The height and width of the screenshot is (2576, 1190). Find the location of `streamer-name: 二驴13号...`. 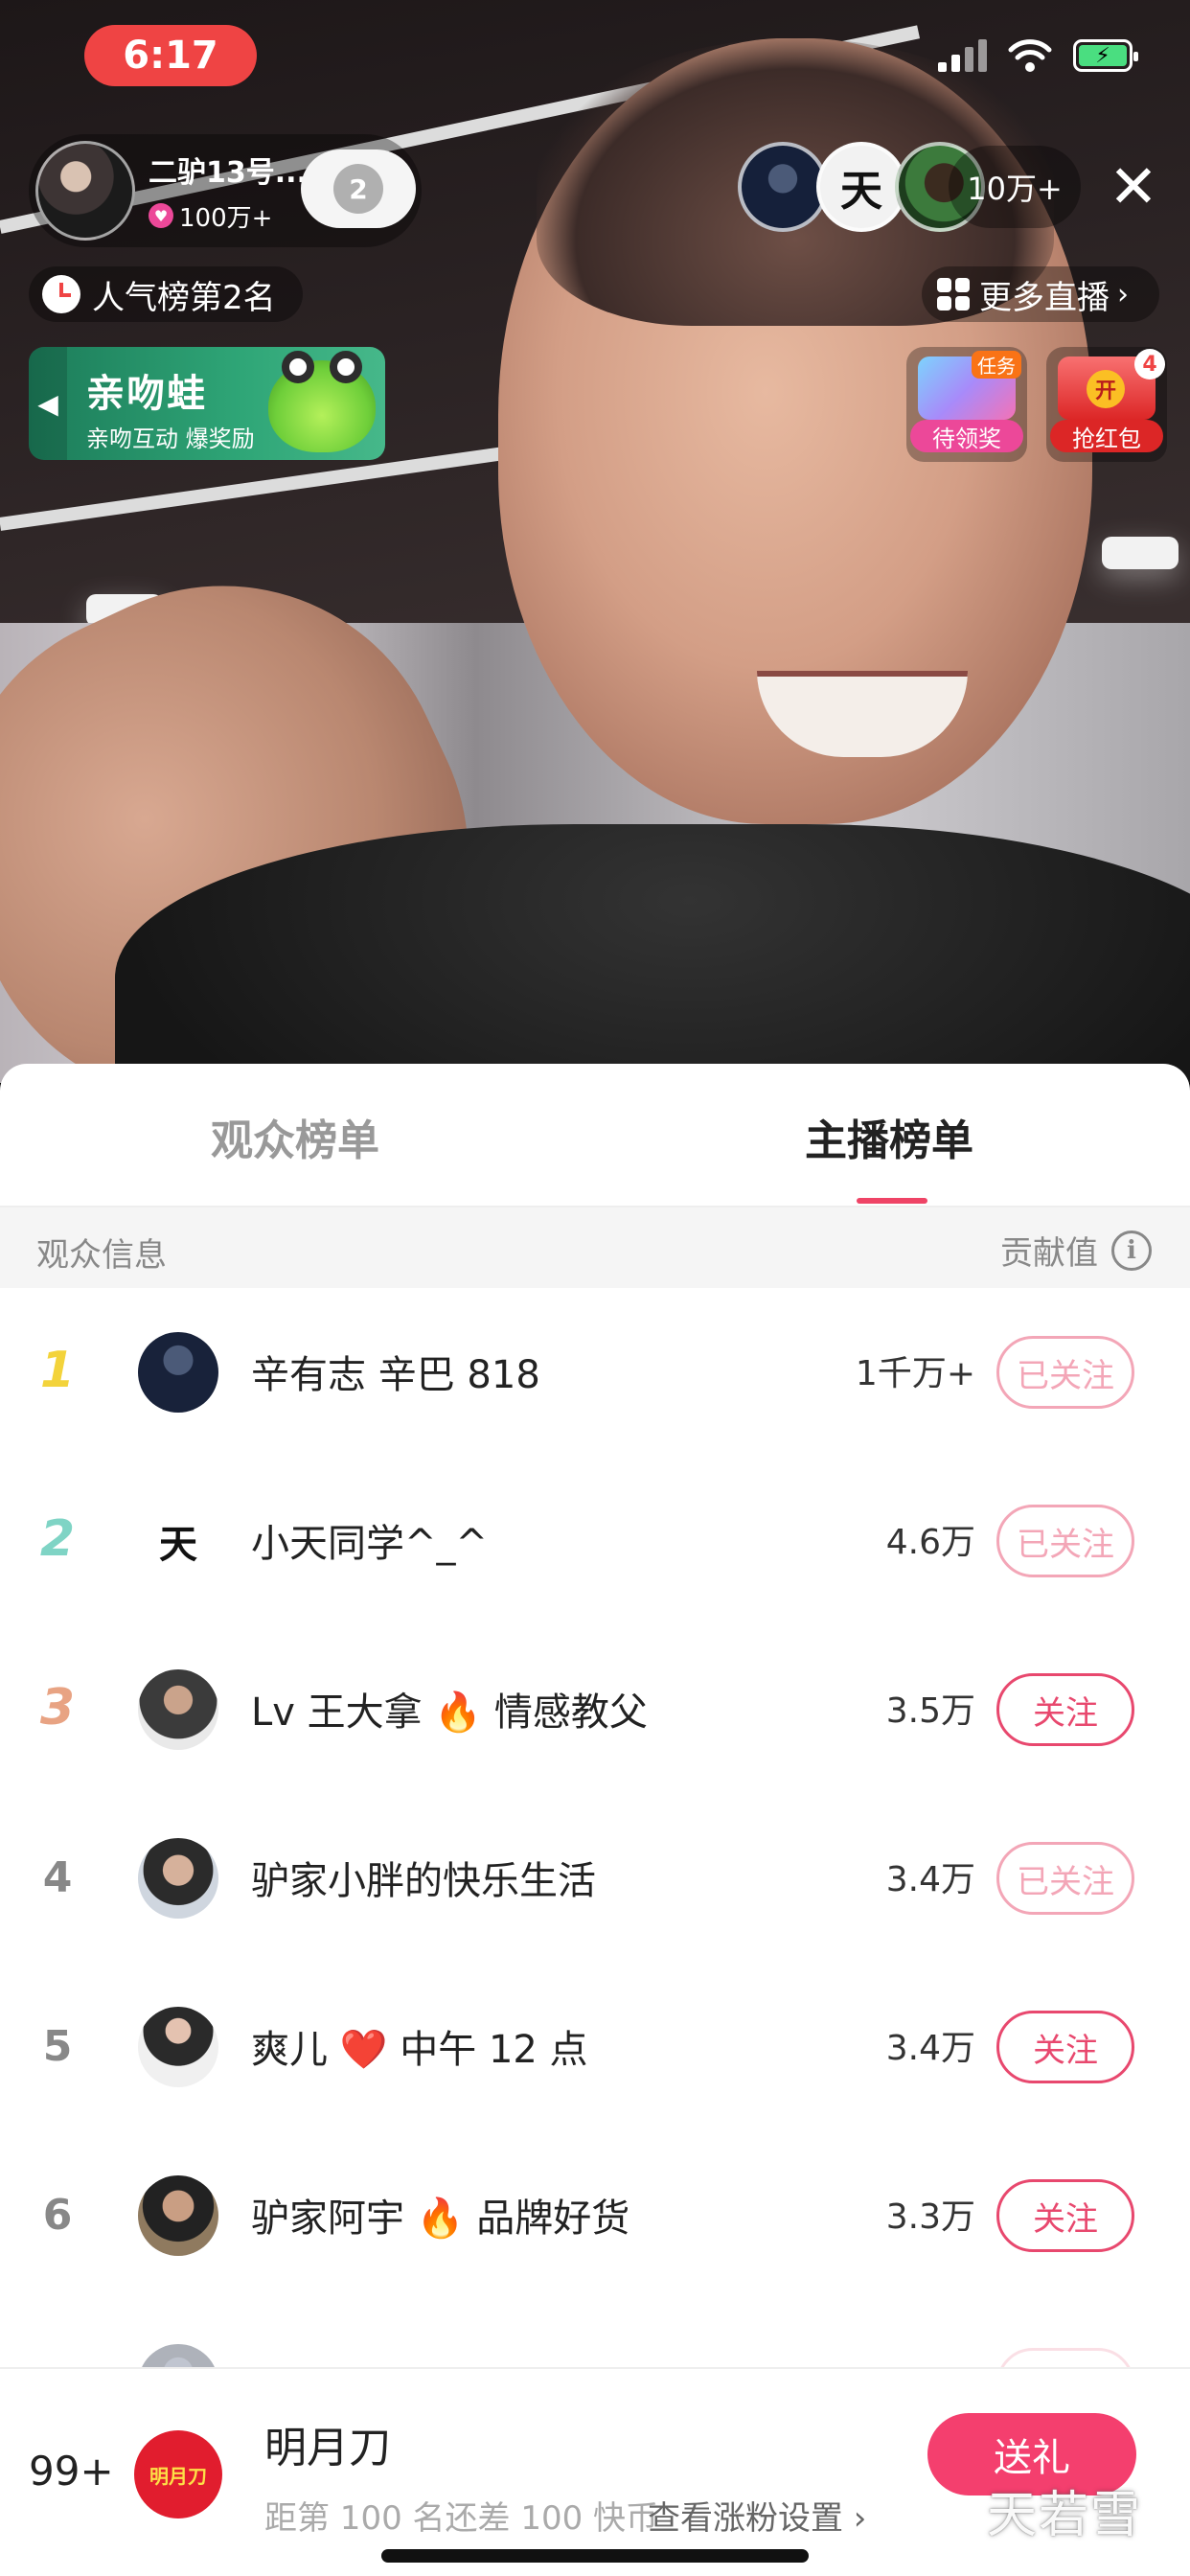

streamer-name: 二驴13号... is located at coordinates (229, 172).